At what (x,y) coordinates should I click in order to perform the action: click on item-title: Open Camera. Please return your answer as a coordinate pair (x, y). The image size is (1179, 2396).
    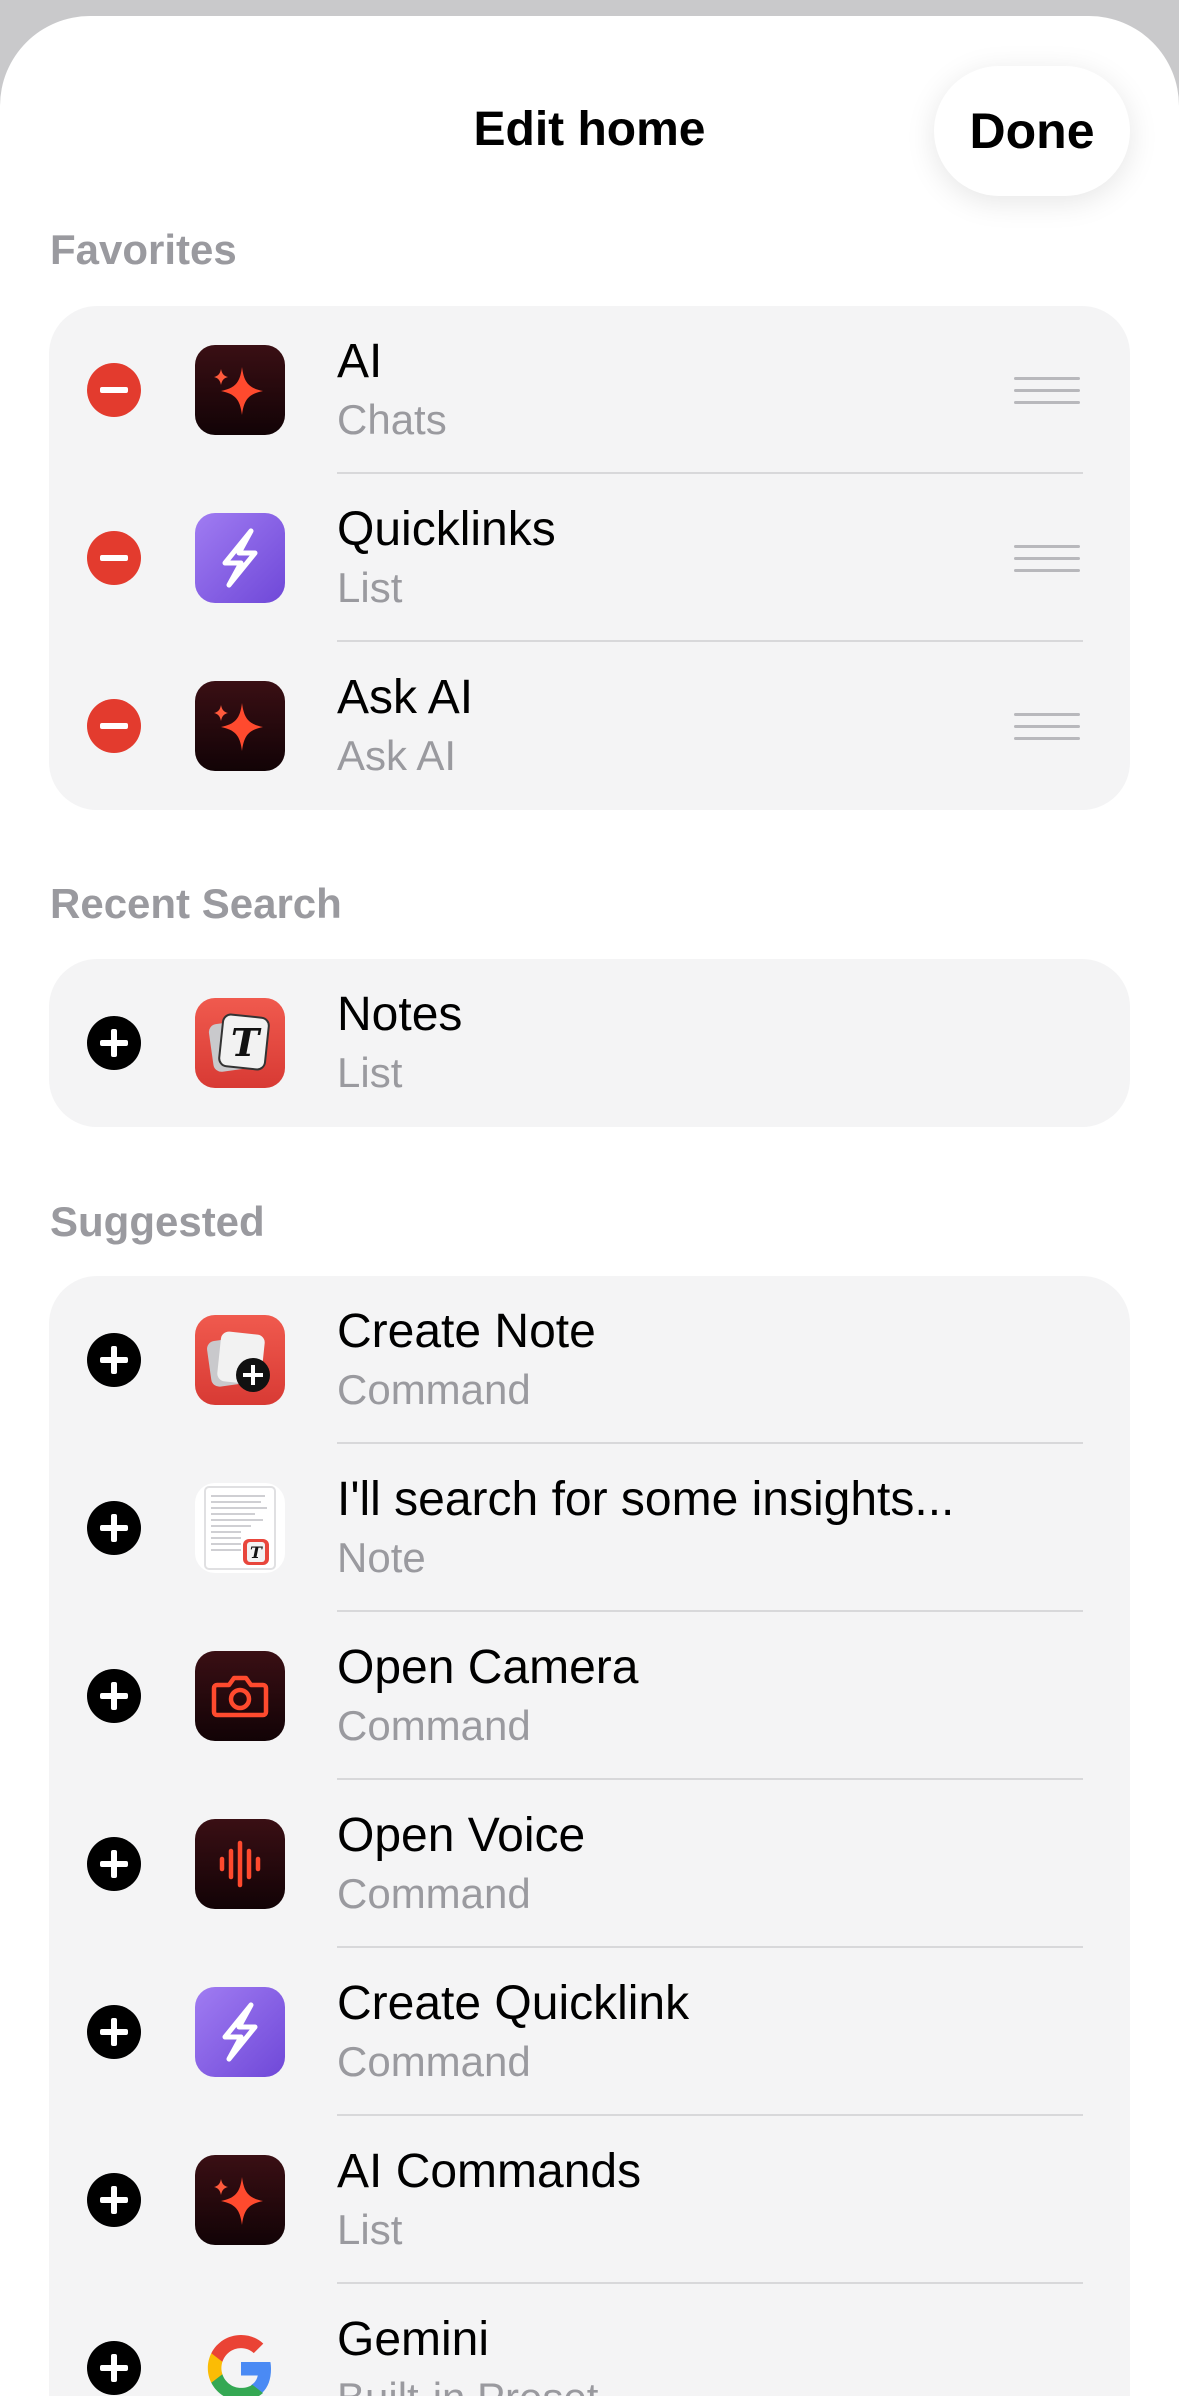
    Looking at the image, I should click on (488, 1667).